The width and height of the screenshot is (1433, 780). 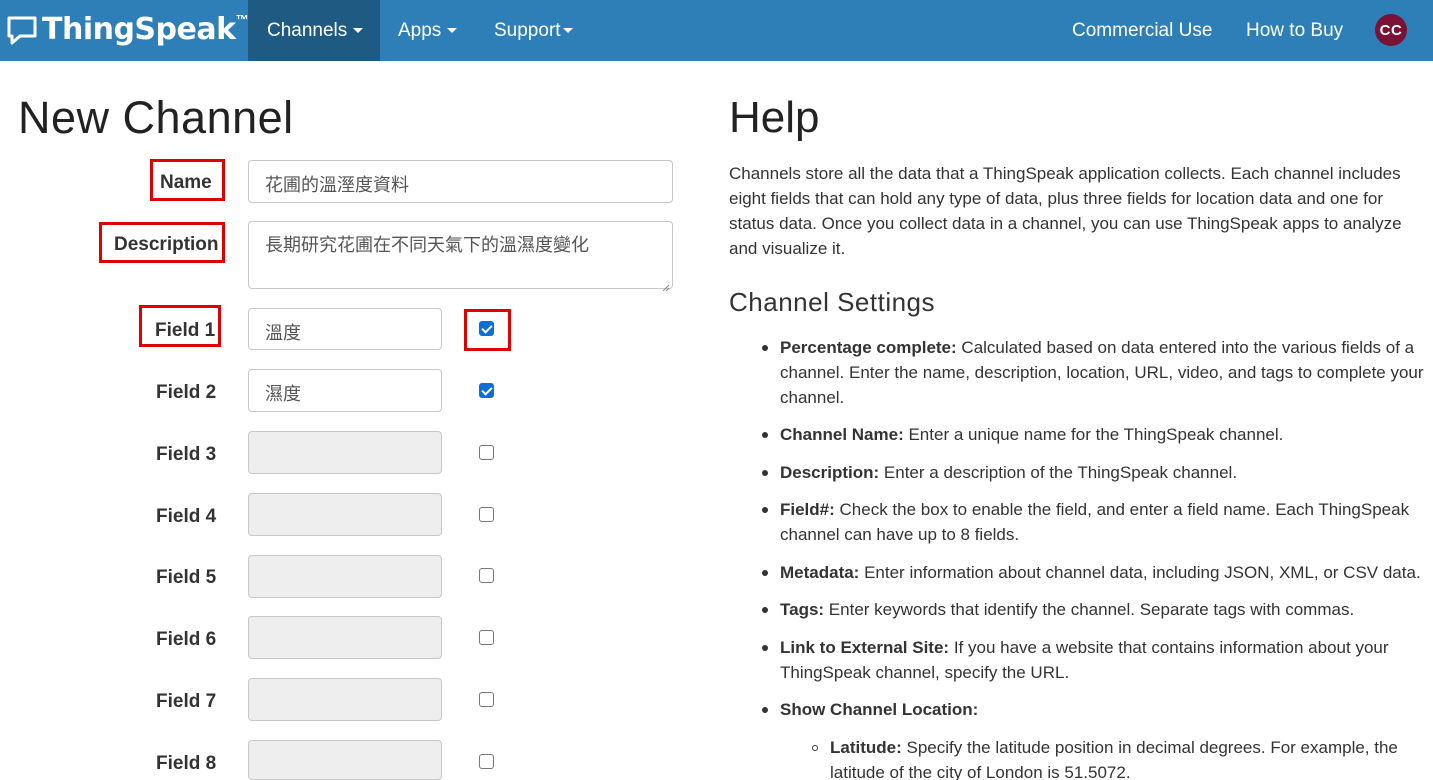 What do you see at coordinates (1142, 30) in the screenshot?
I see `nav-commercial-use-link: Commercial Use` at bounding box center [1142, 30].